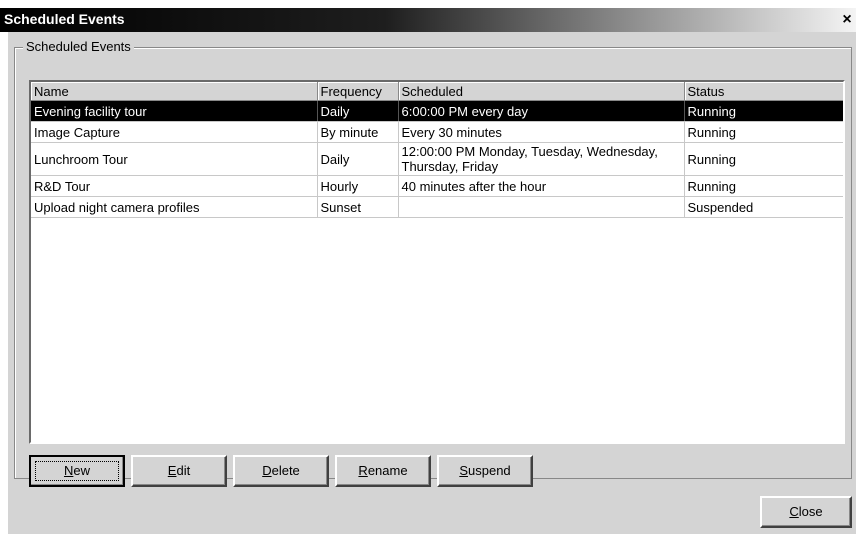 Image resolution: width=856 pixels, height=534 pixels. What do you see at coordinates (358, 186) in the screenshot?
I see `cell-frequency: Hourly` at bounding box center [358, 186].